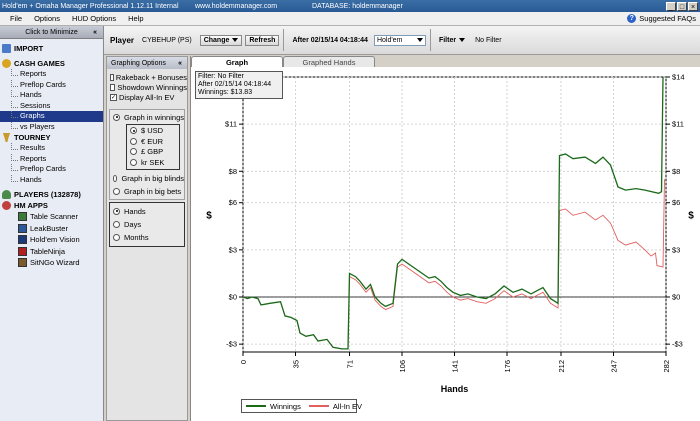 This screenshot has width=700, height=421. What do you see at coordinates (51, 137) in the screenshot?
I see `sidebar-tourney: TOURNEY` at bounding box center [51, 137].